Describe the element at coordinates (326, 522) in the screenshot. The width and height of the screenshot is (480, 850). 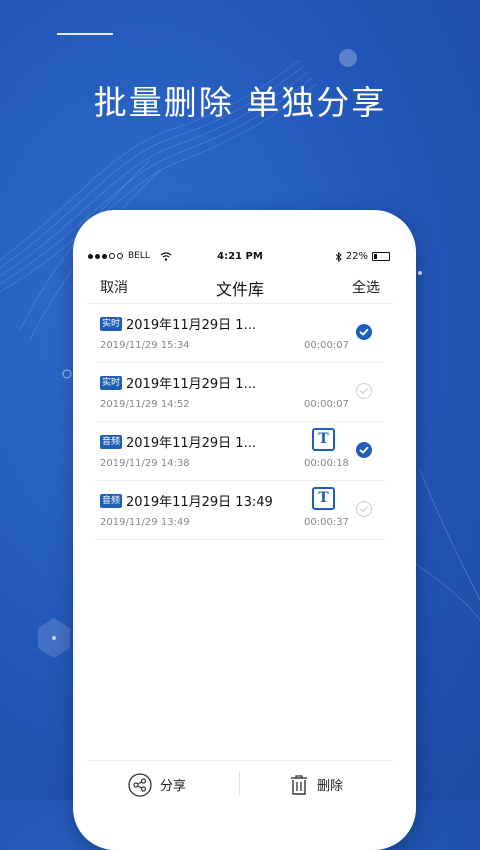
I see `file-duration: 00:00:37` at that location.